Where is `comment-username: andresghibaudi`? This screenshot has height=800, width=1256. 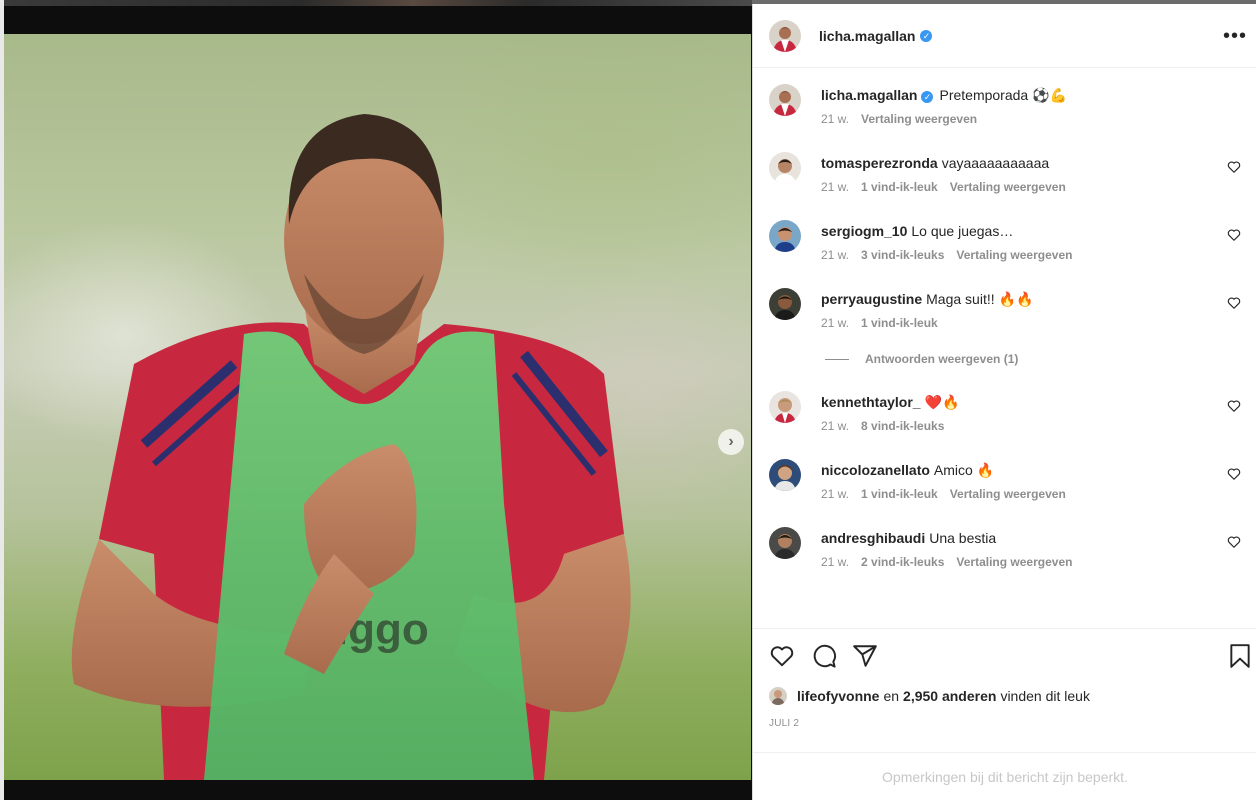 comment-username: andresghibaudi is located at coordinates (873, 538).